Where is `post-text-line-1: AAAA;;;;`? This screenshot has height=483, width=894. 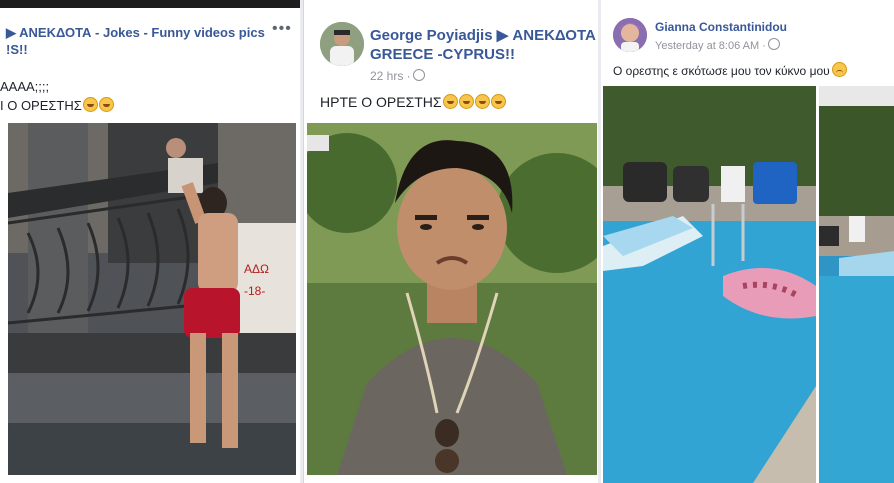
post-text-line-1: AAAA;;;; is located at coordinates (25, 86).